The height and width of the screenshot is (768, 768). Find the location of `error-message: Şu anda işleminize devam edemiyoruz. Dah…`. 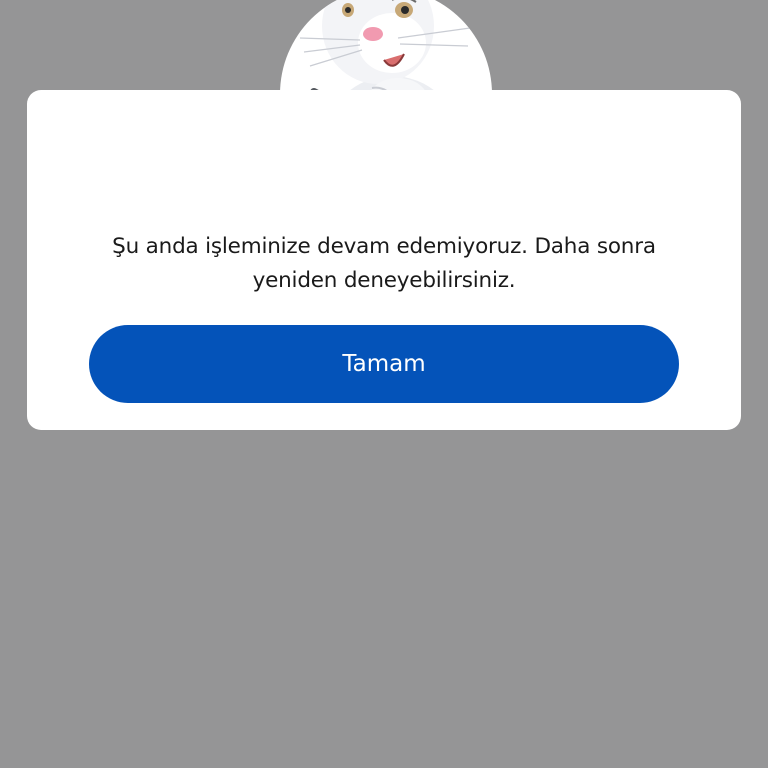

error-message: Şu anda işleminize devam edemiyoruz. Dah… is located at coordinates (384, 264).